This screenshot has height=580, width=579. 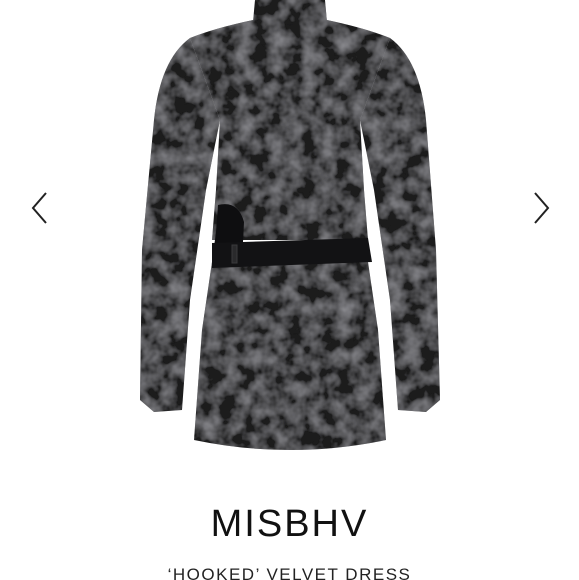 I want to click on next-image-button, so click(x=542, y=208).